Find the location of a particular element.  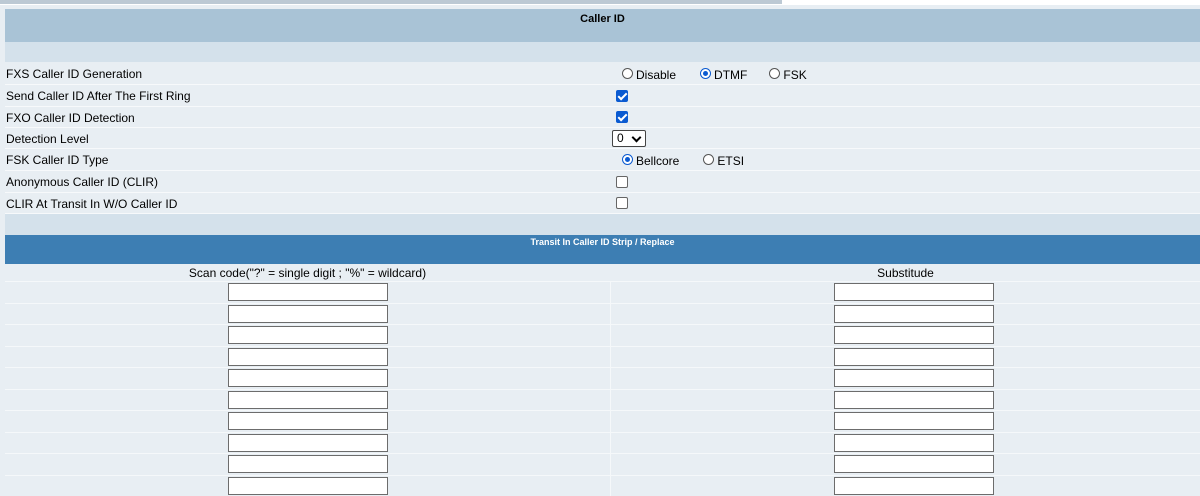

setting-row-anonymous-caller-id-clir: Anonymous Caller ID (CLIR) is located at coordinates (602, 182).